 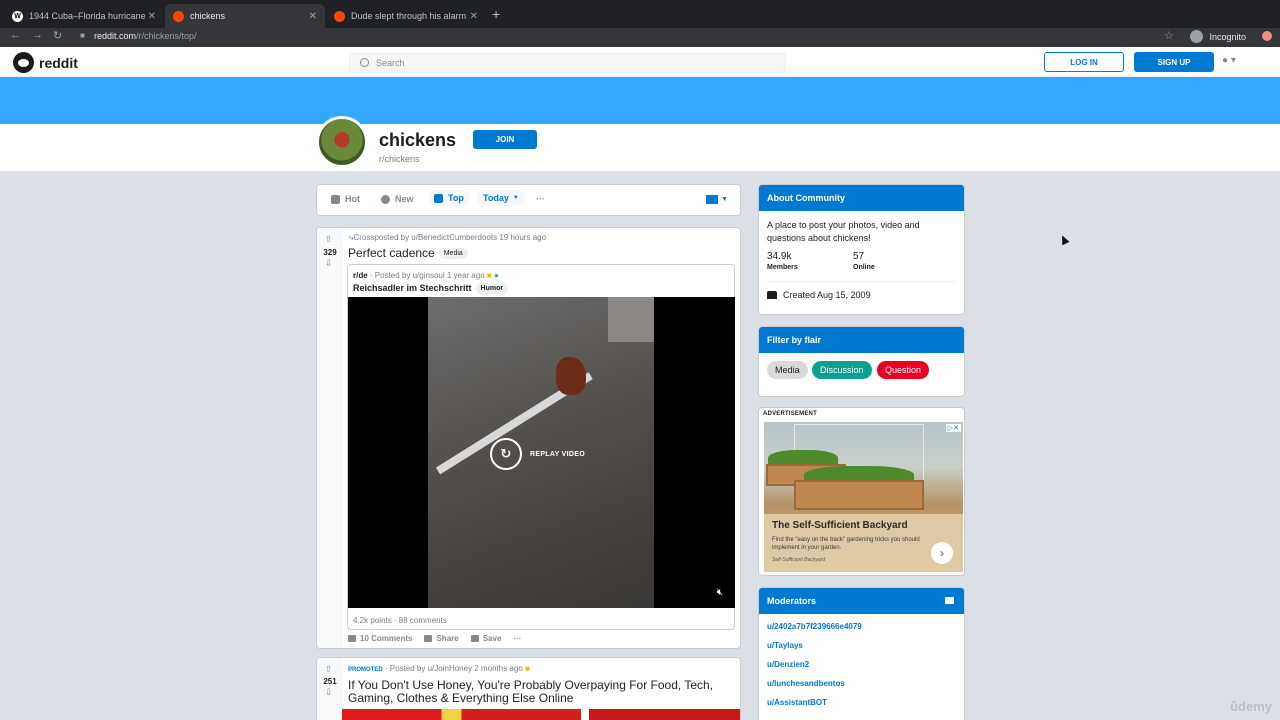 What do you see at coordinates (788, 664) in the screenshot?
I see `moderator-link: u/Denzien2` at bounding box center [788, 664].